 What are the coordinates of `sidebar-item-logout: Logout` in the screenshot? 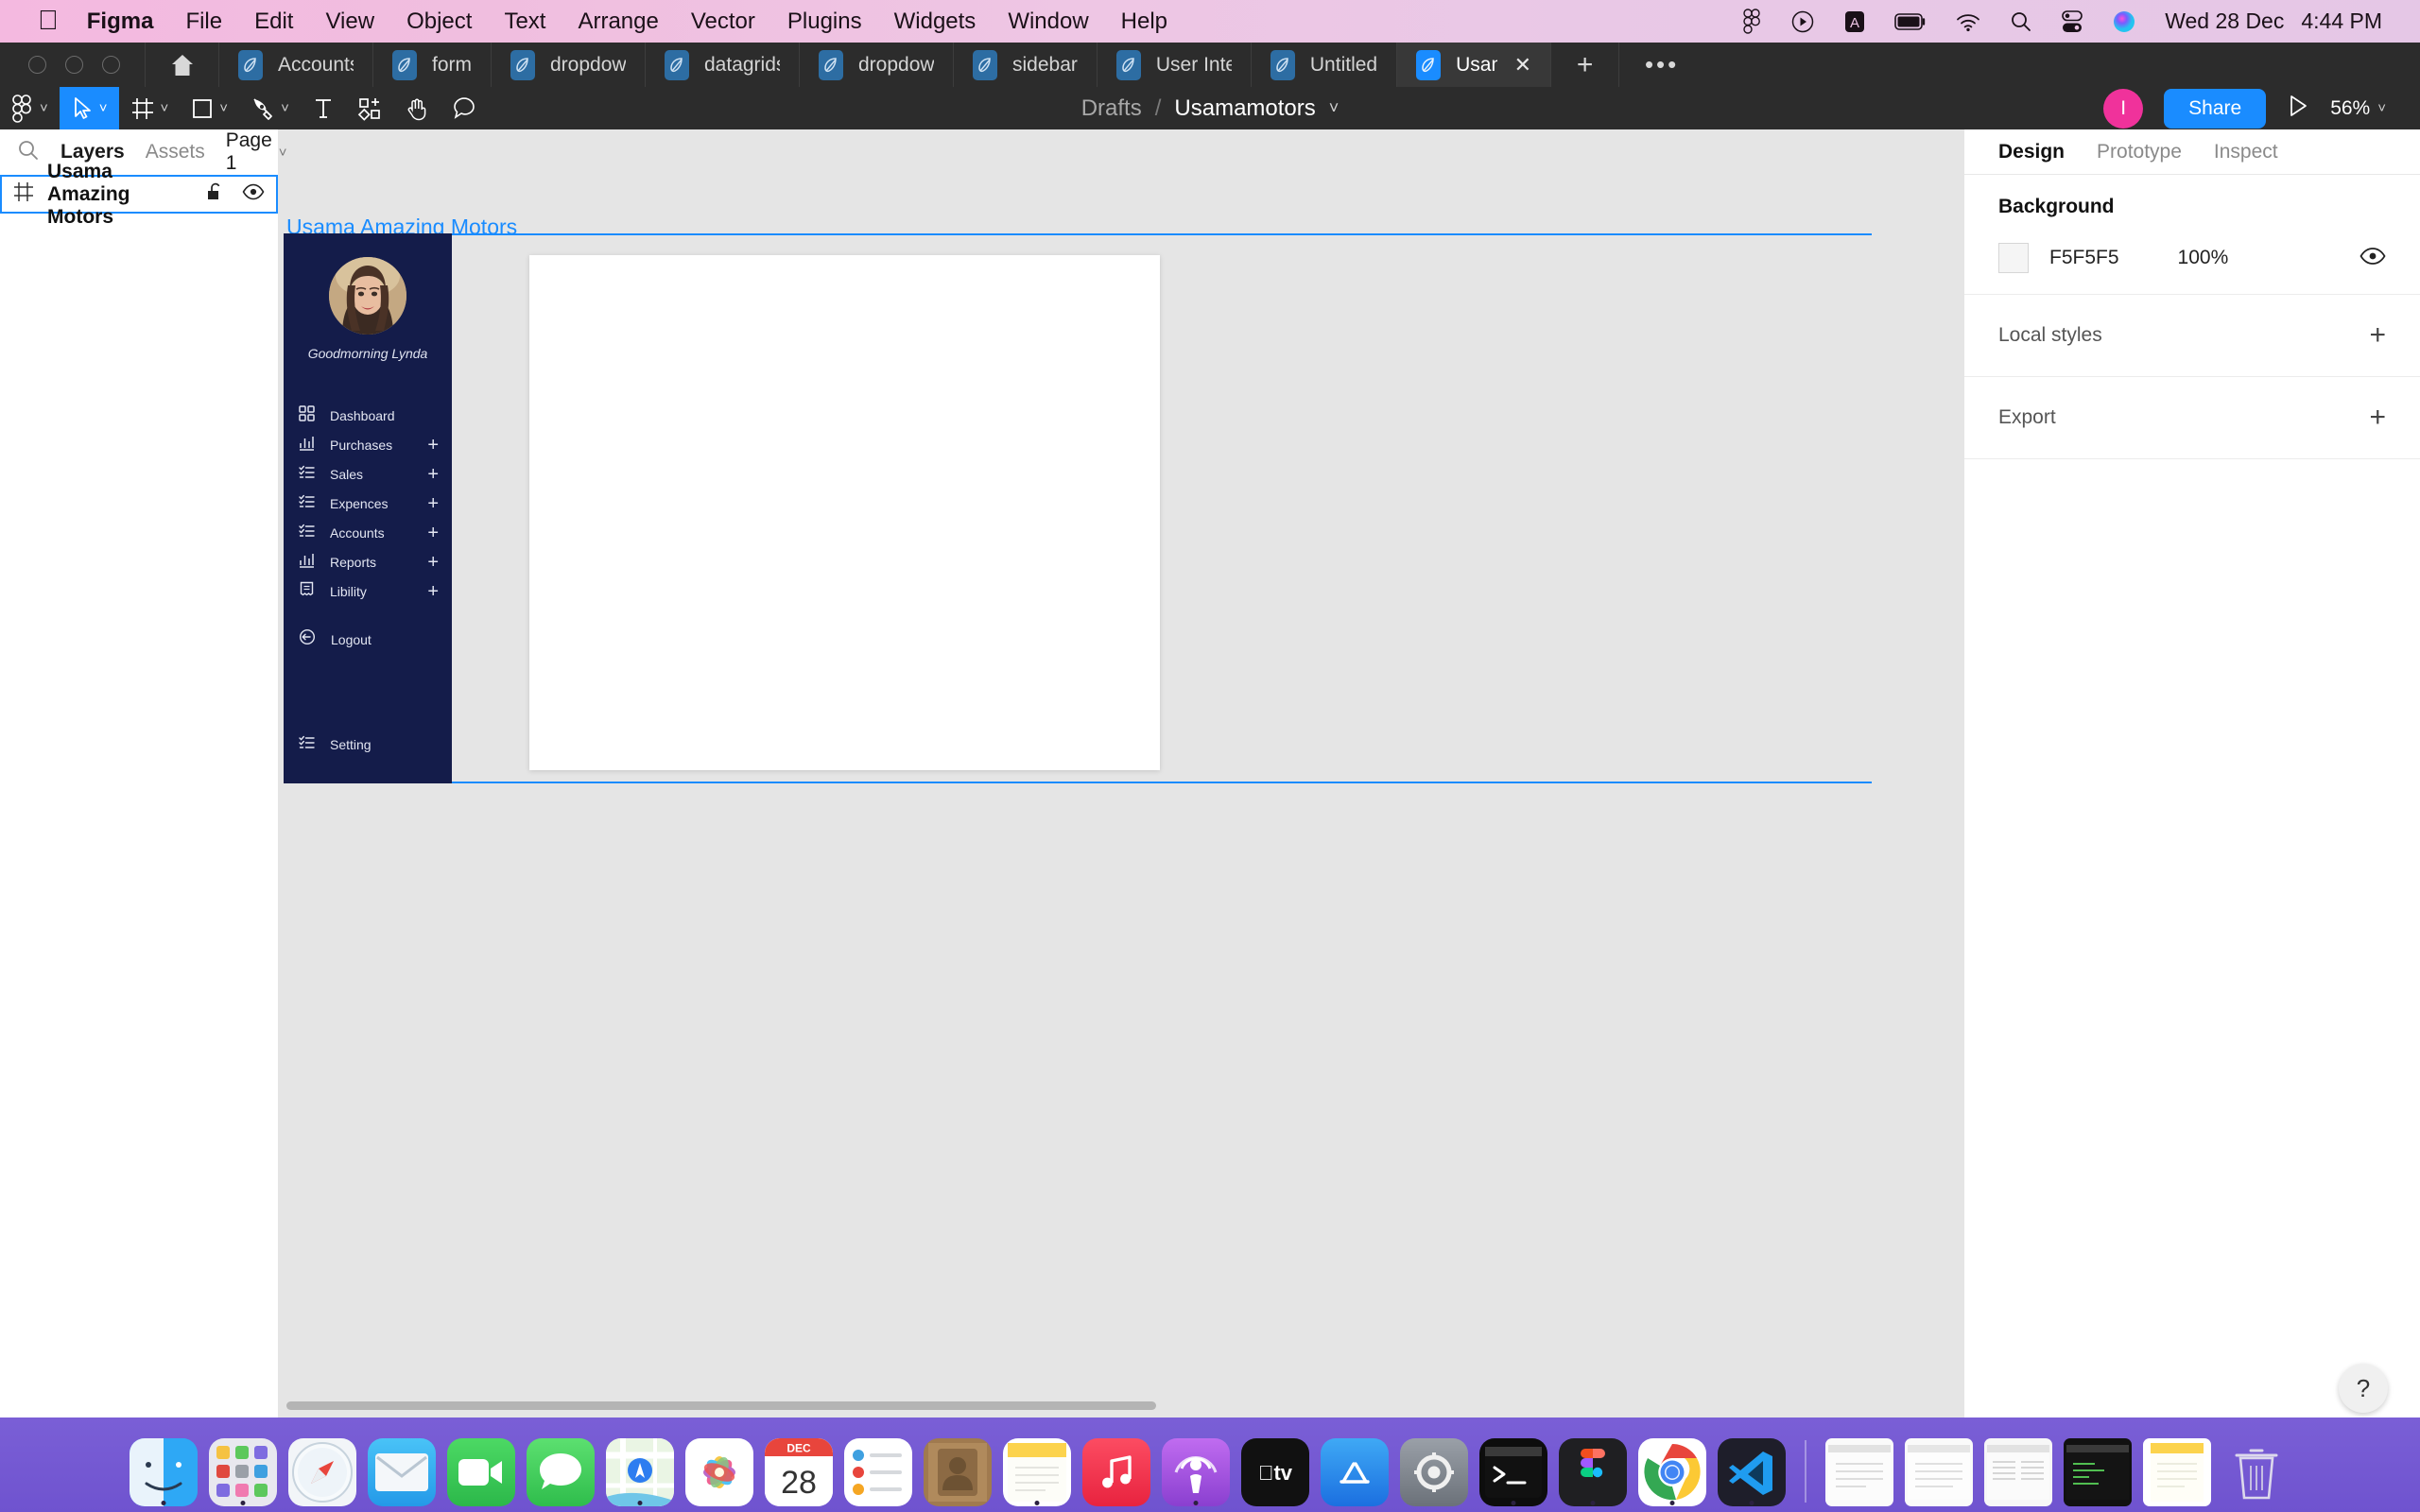 It's located at (368, 639).